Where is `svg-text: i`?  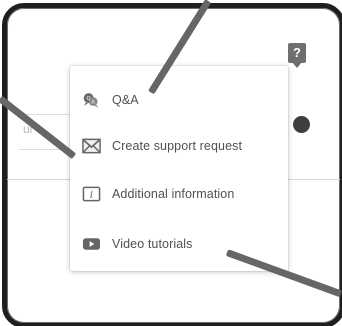 svg-text: i is located at coordinates (91, 195).